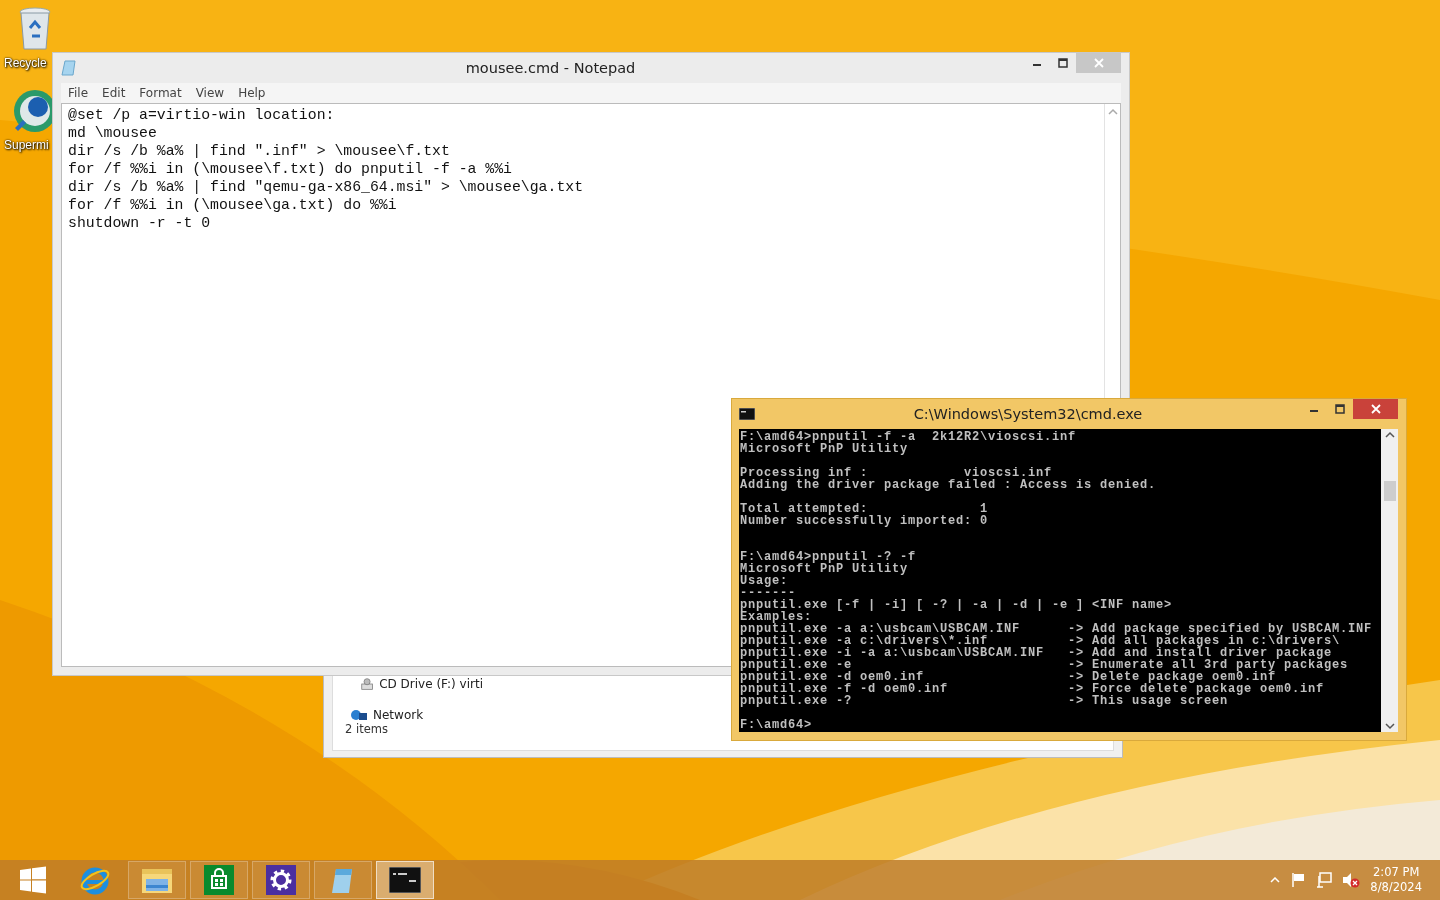 This screenshot has height=900, width=1440. What do you see at coordinates (1389, 580) in the screenshot?
I see `scrollbar` at bounding box center [1389, 580].